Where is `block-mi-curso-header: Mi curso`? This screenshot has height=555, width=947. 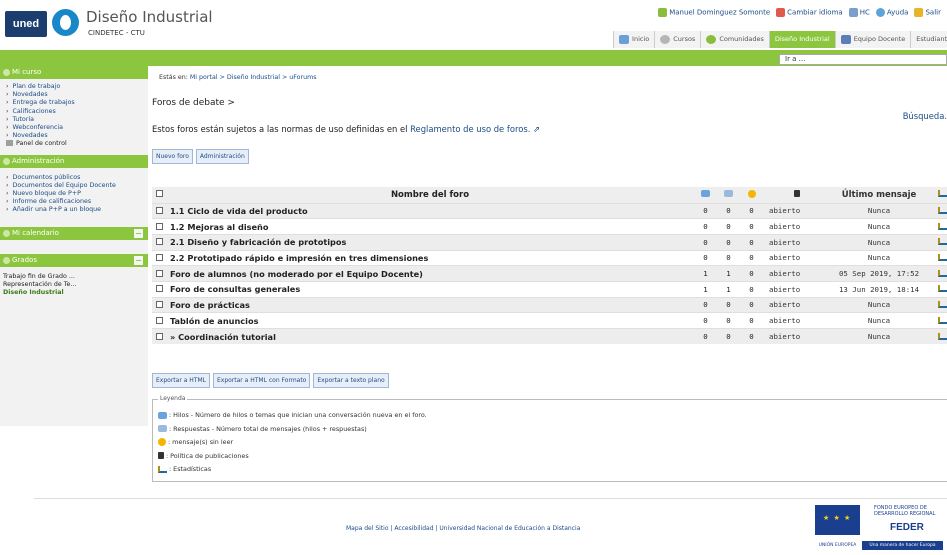 block-mi-curso-header: Mi curso is located at coordinates (74, 72).